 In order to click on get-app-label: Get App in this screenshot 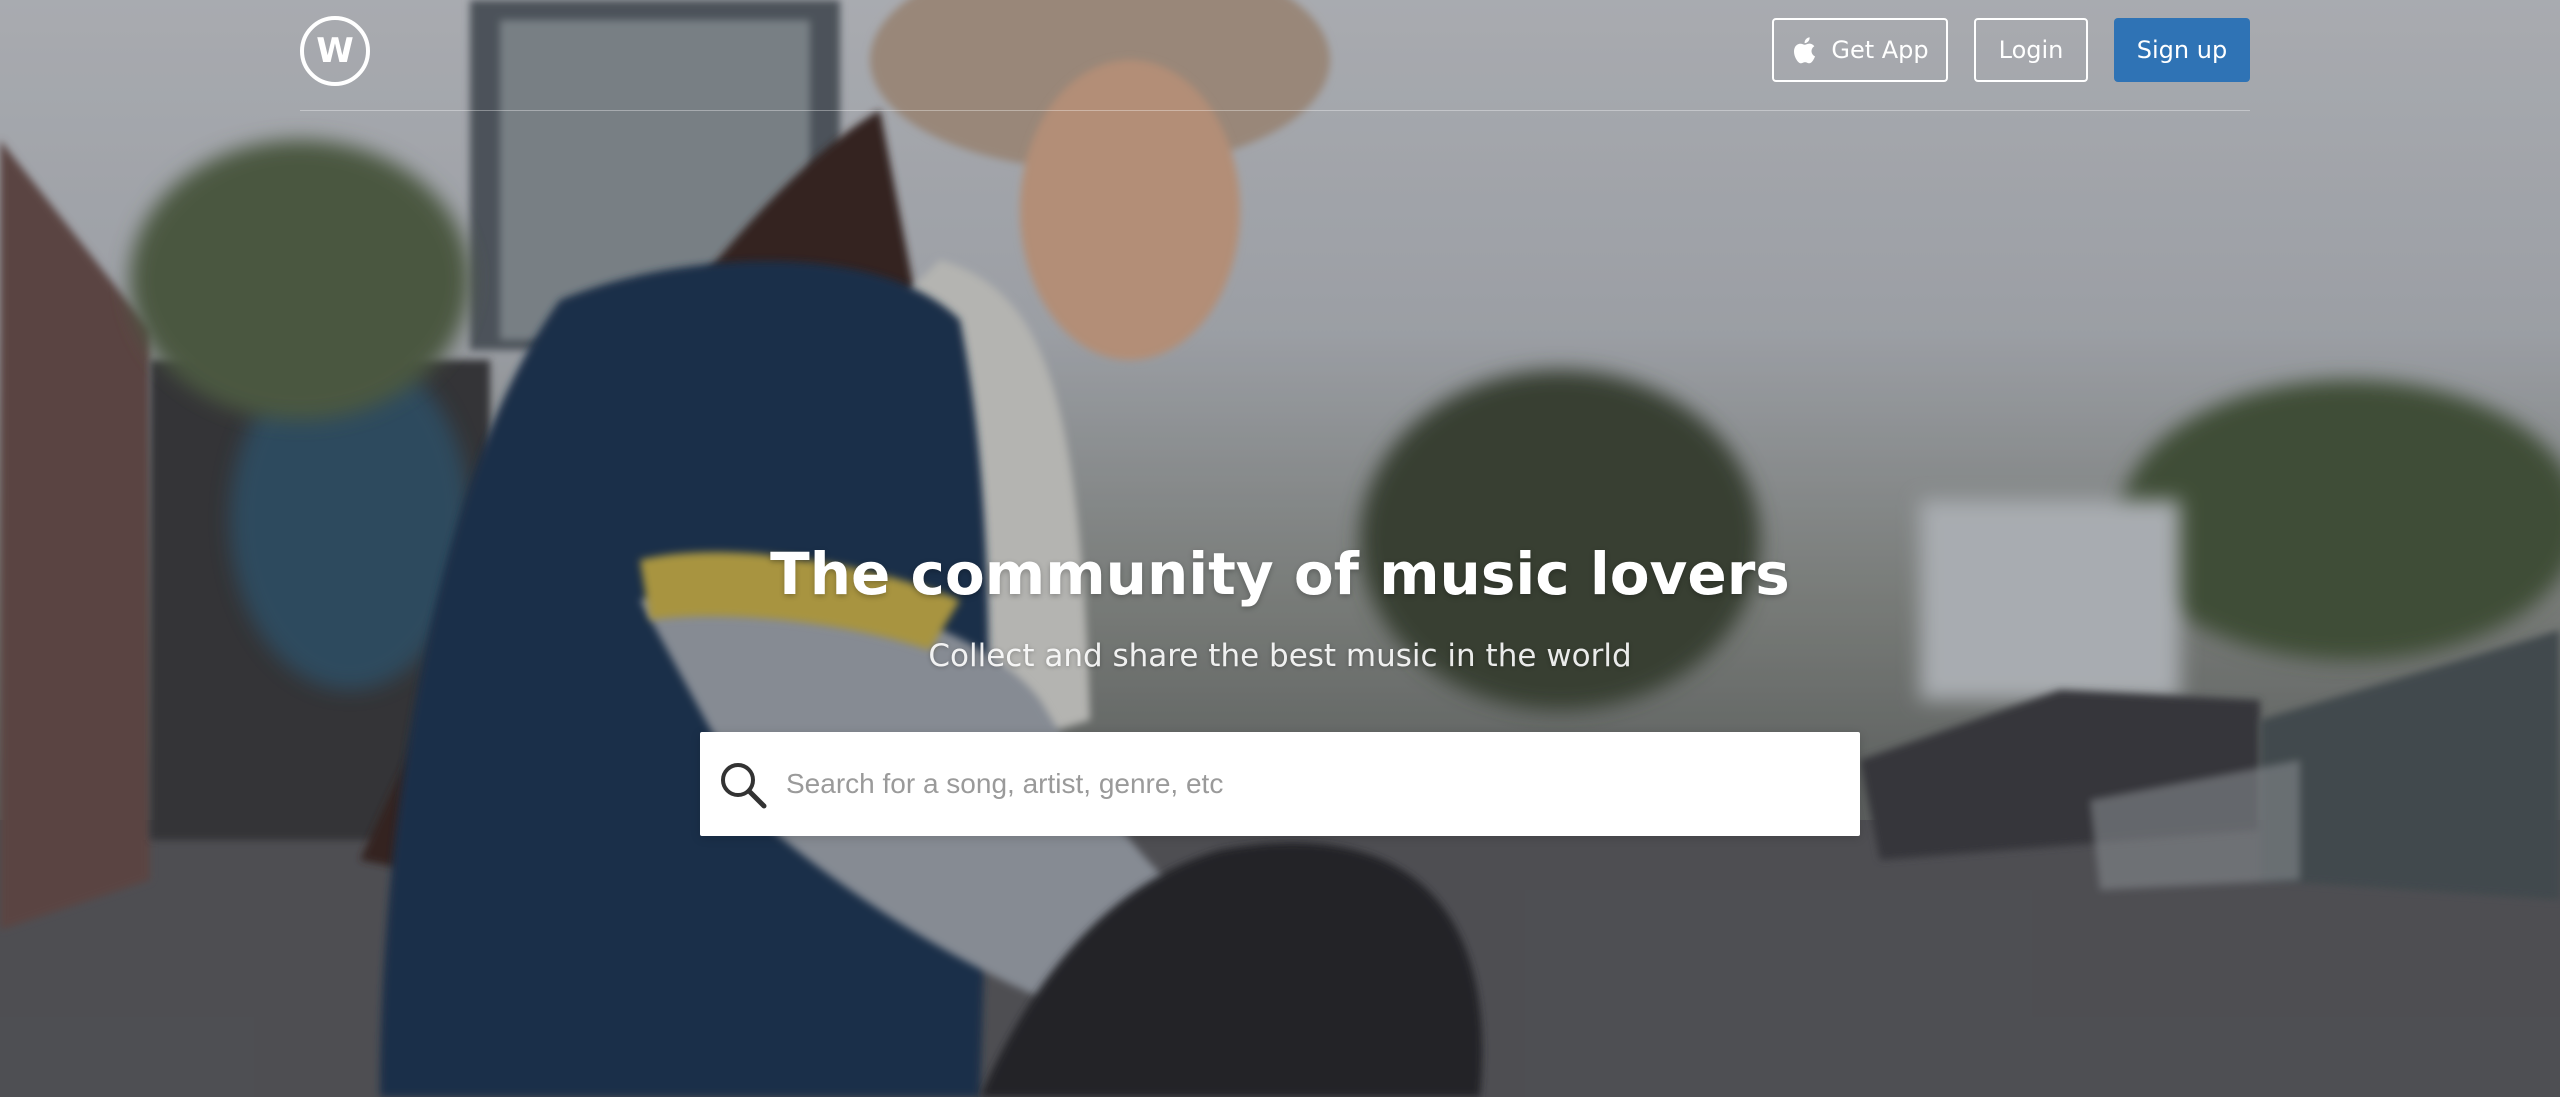, I will do `click(1880, 50)`.